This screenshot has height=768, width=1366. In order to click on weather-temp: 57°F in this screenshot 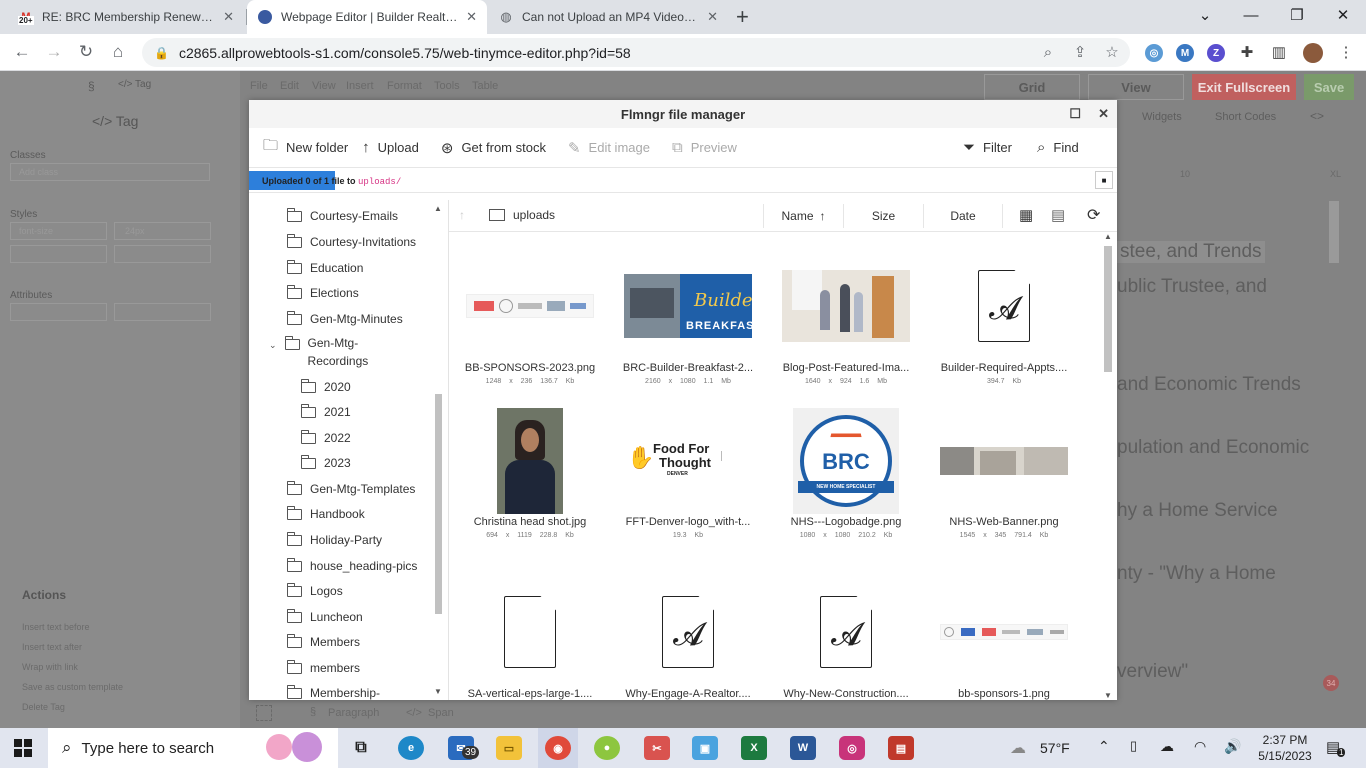, I will do `click(1055, 748)`.